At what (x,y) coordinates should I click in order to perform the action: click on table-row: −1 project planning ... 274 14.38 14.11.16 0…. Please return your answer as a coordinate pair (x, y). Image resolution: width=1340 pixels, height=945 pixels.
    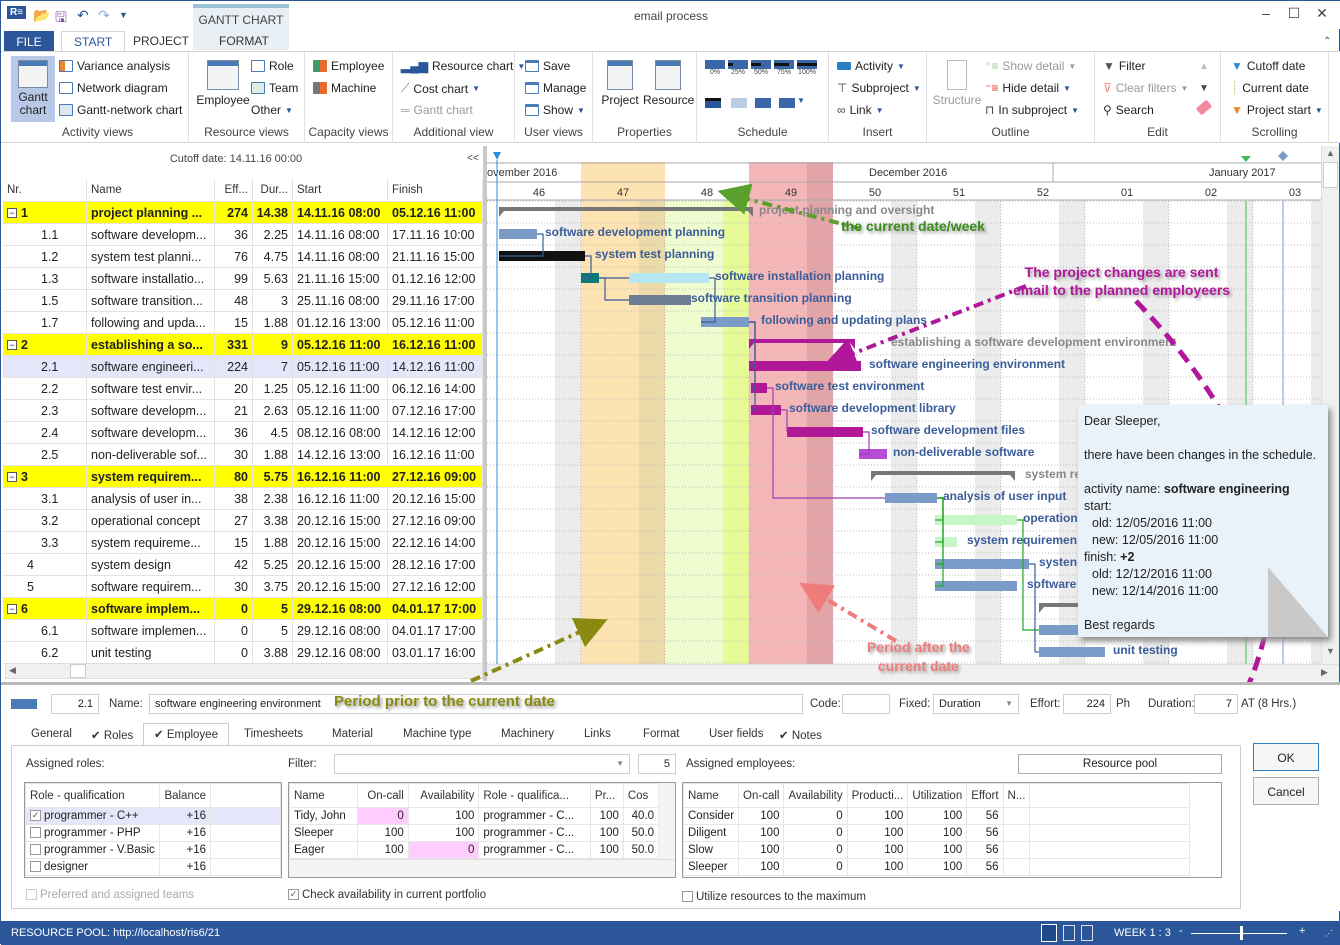
    Looking at the image, I should click on (243, 213).